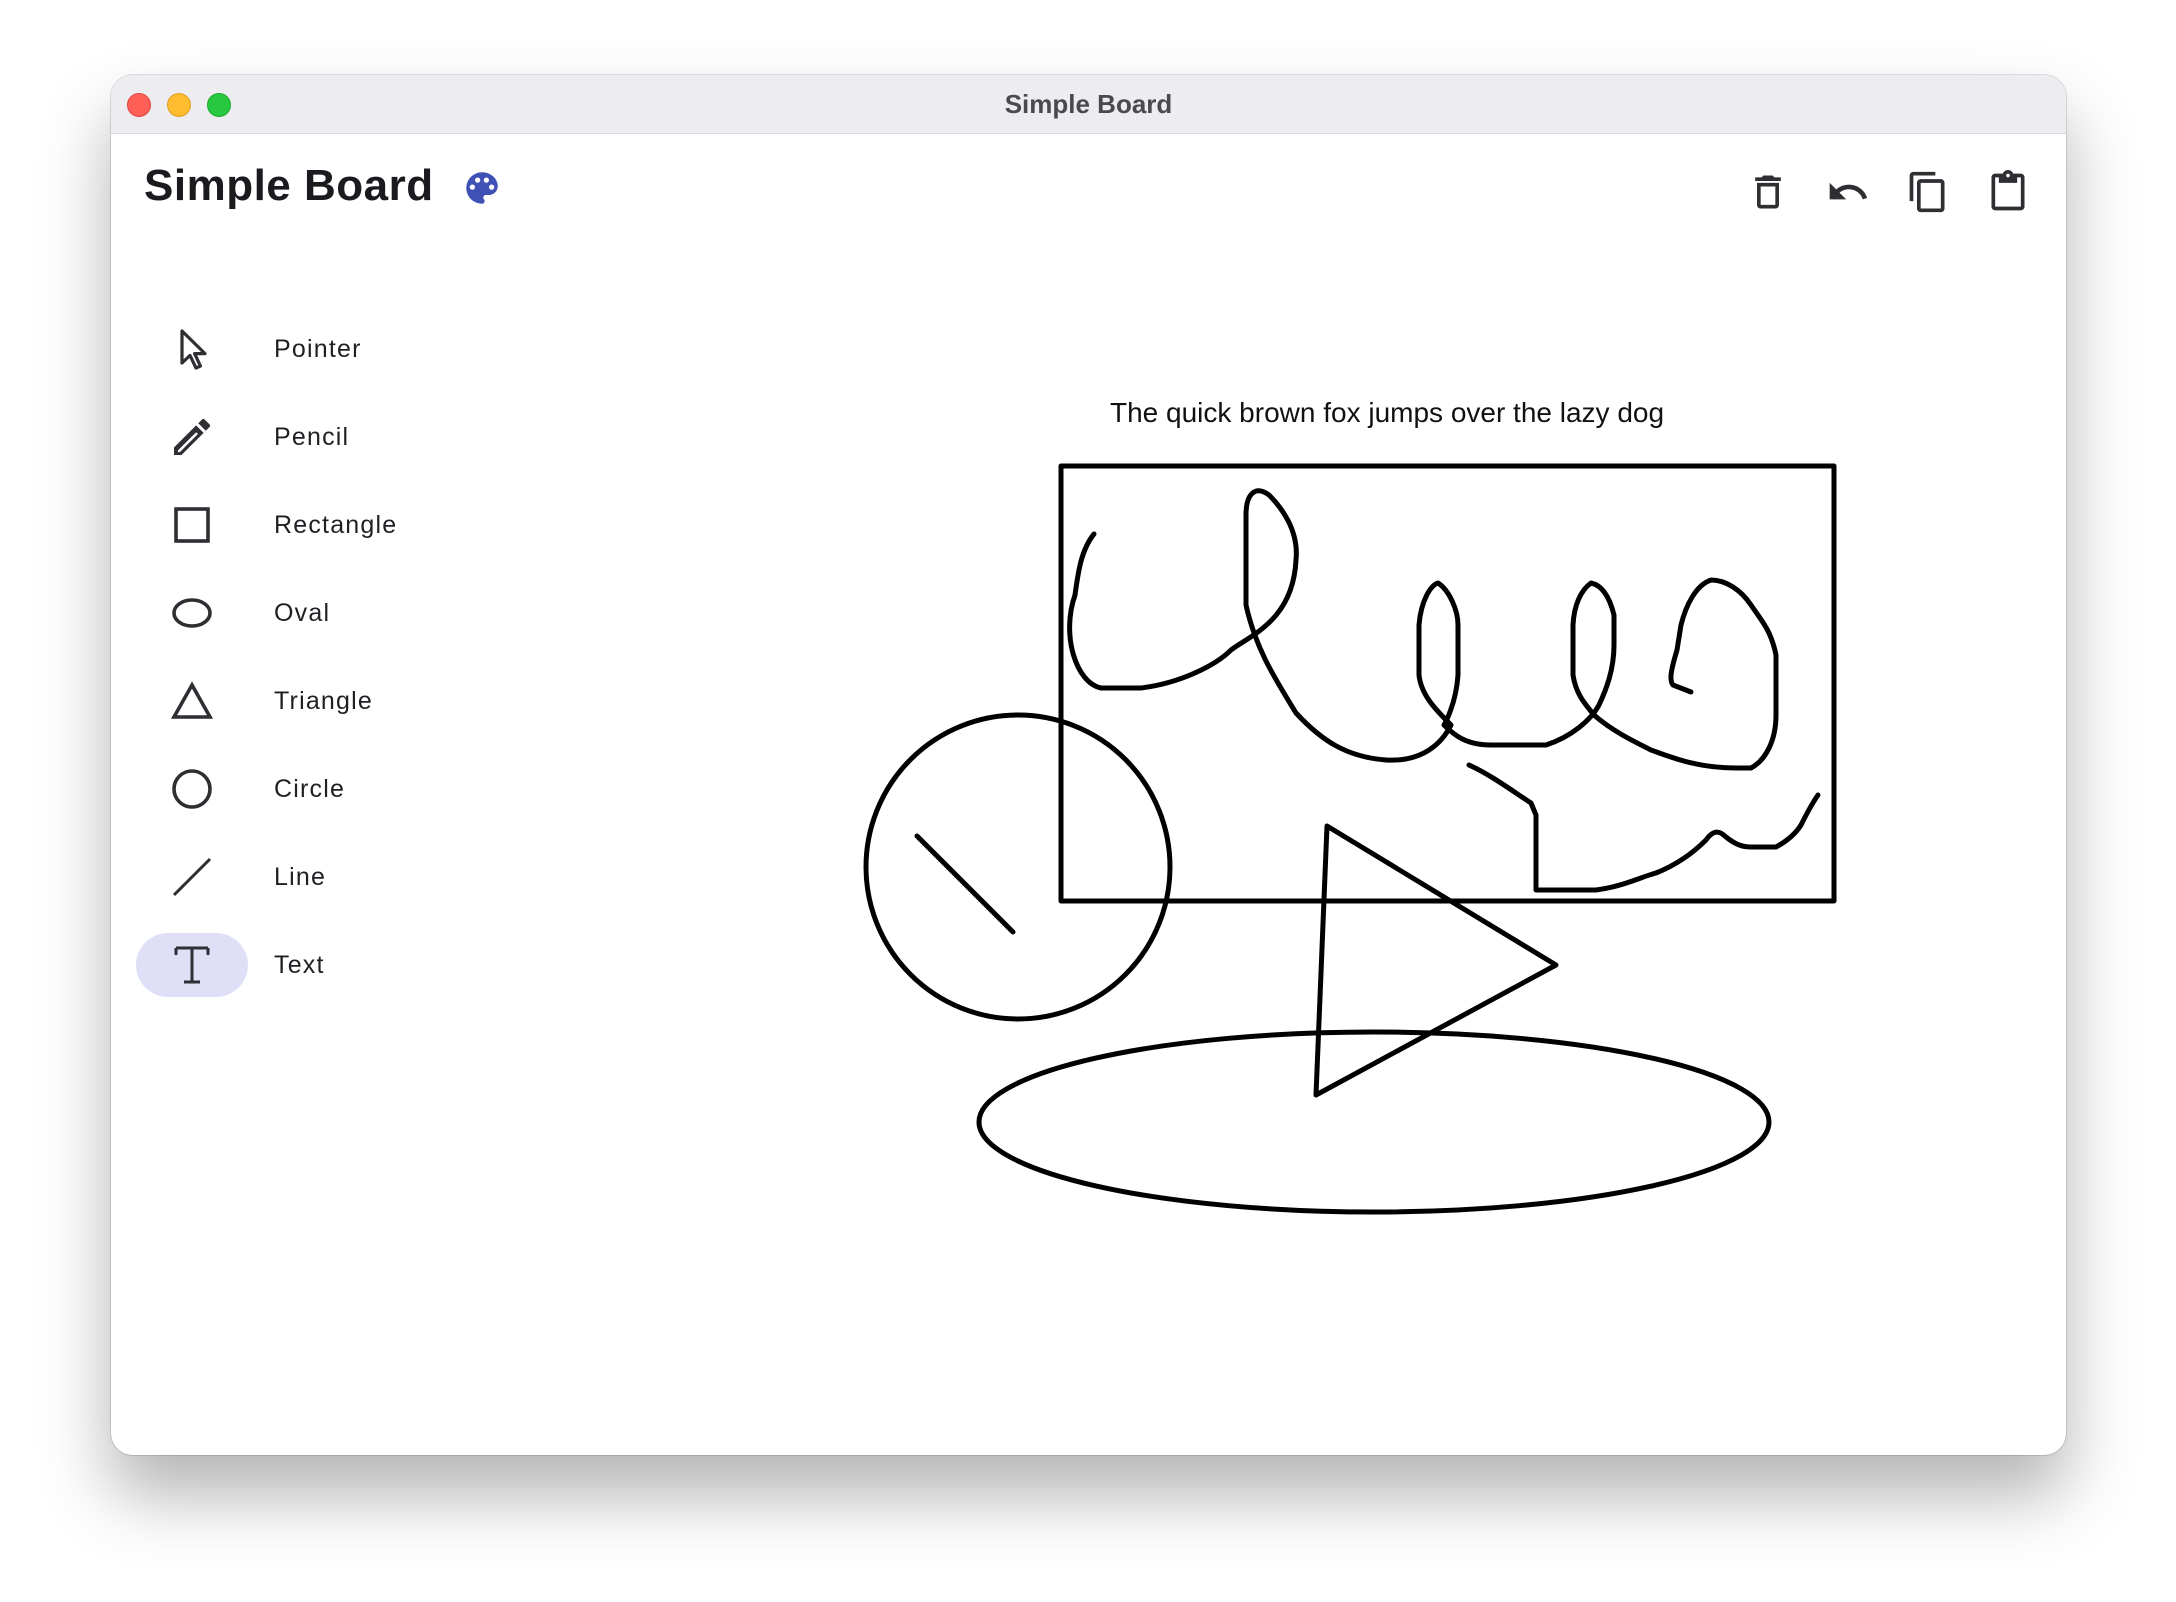  I want to click on rectangle-icon, so click(192, 525).